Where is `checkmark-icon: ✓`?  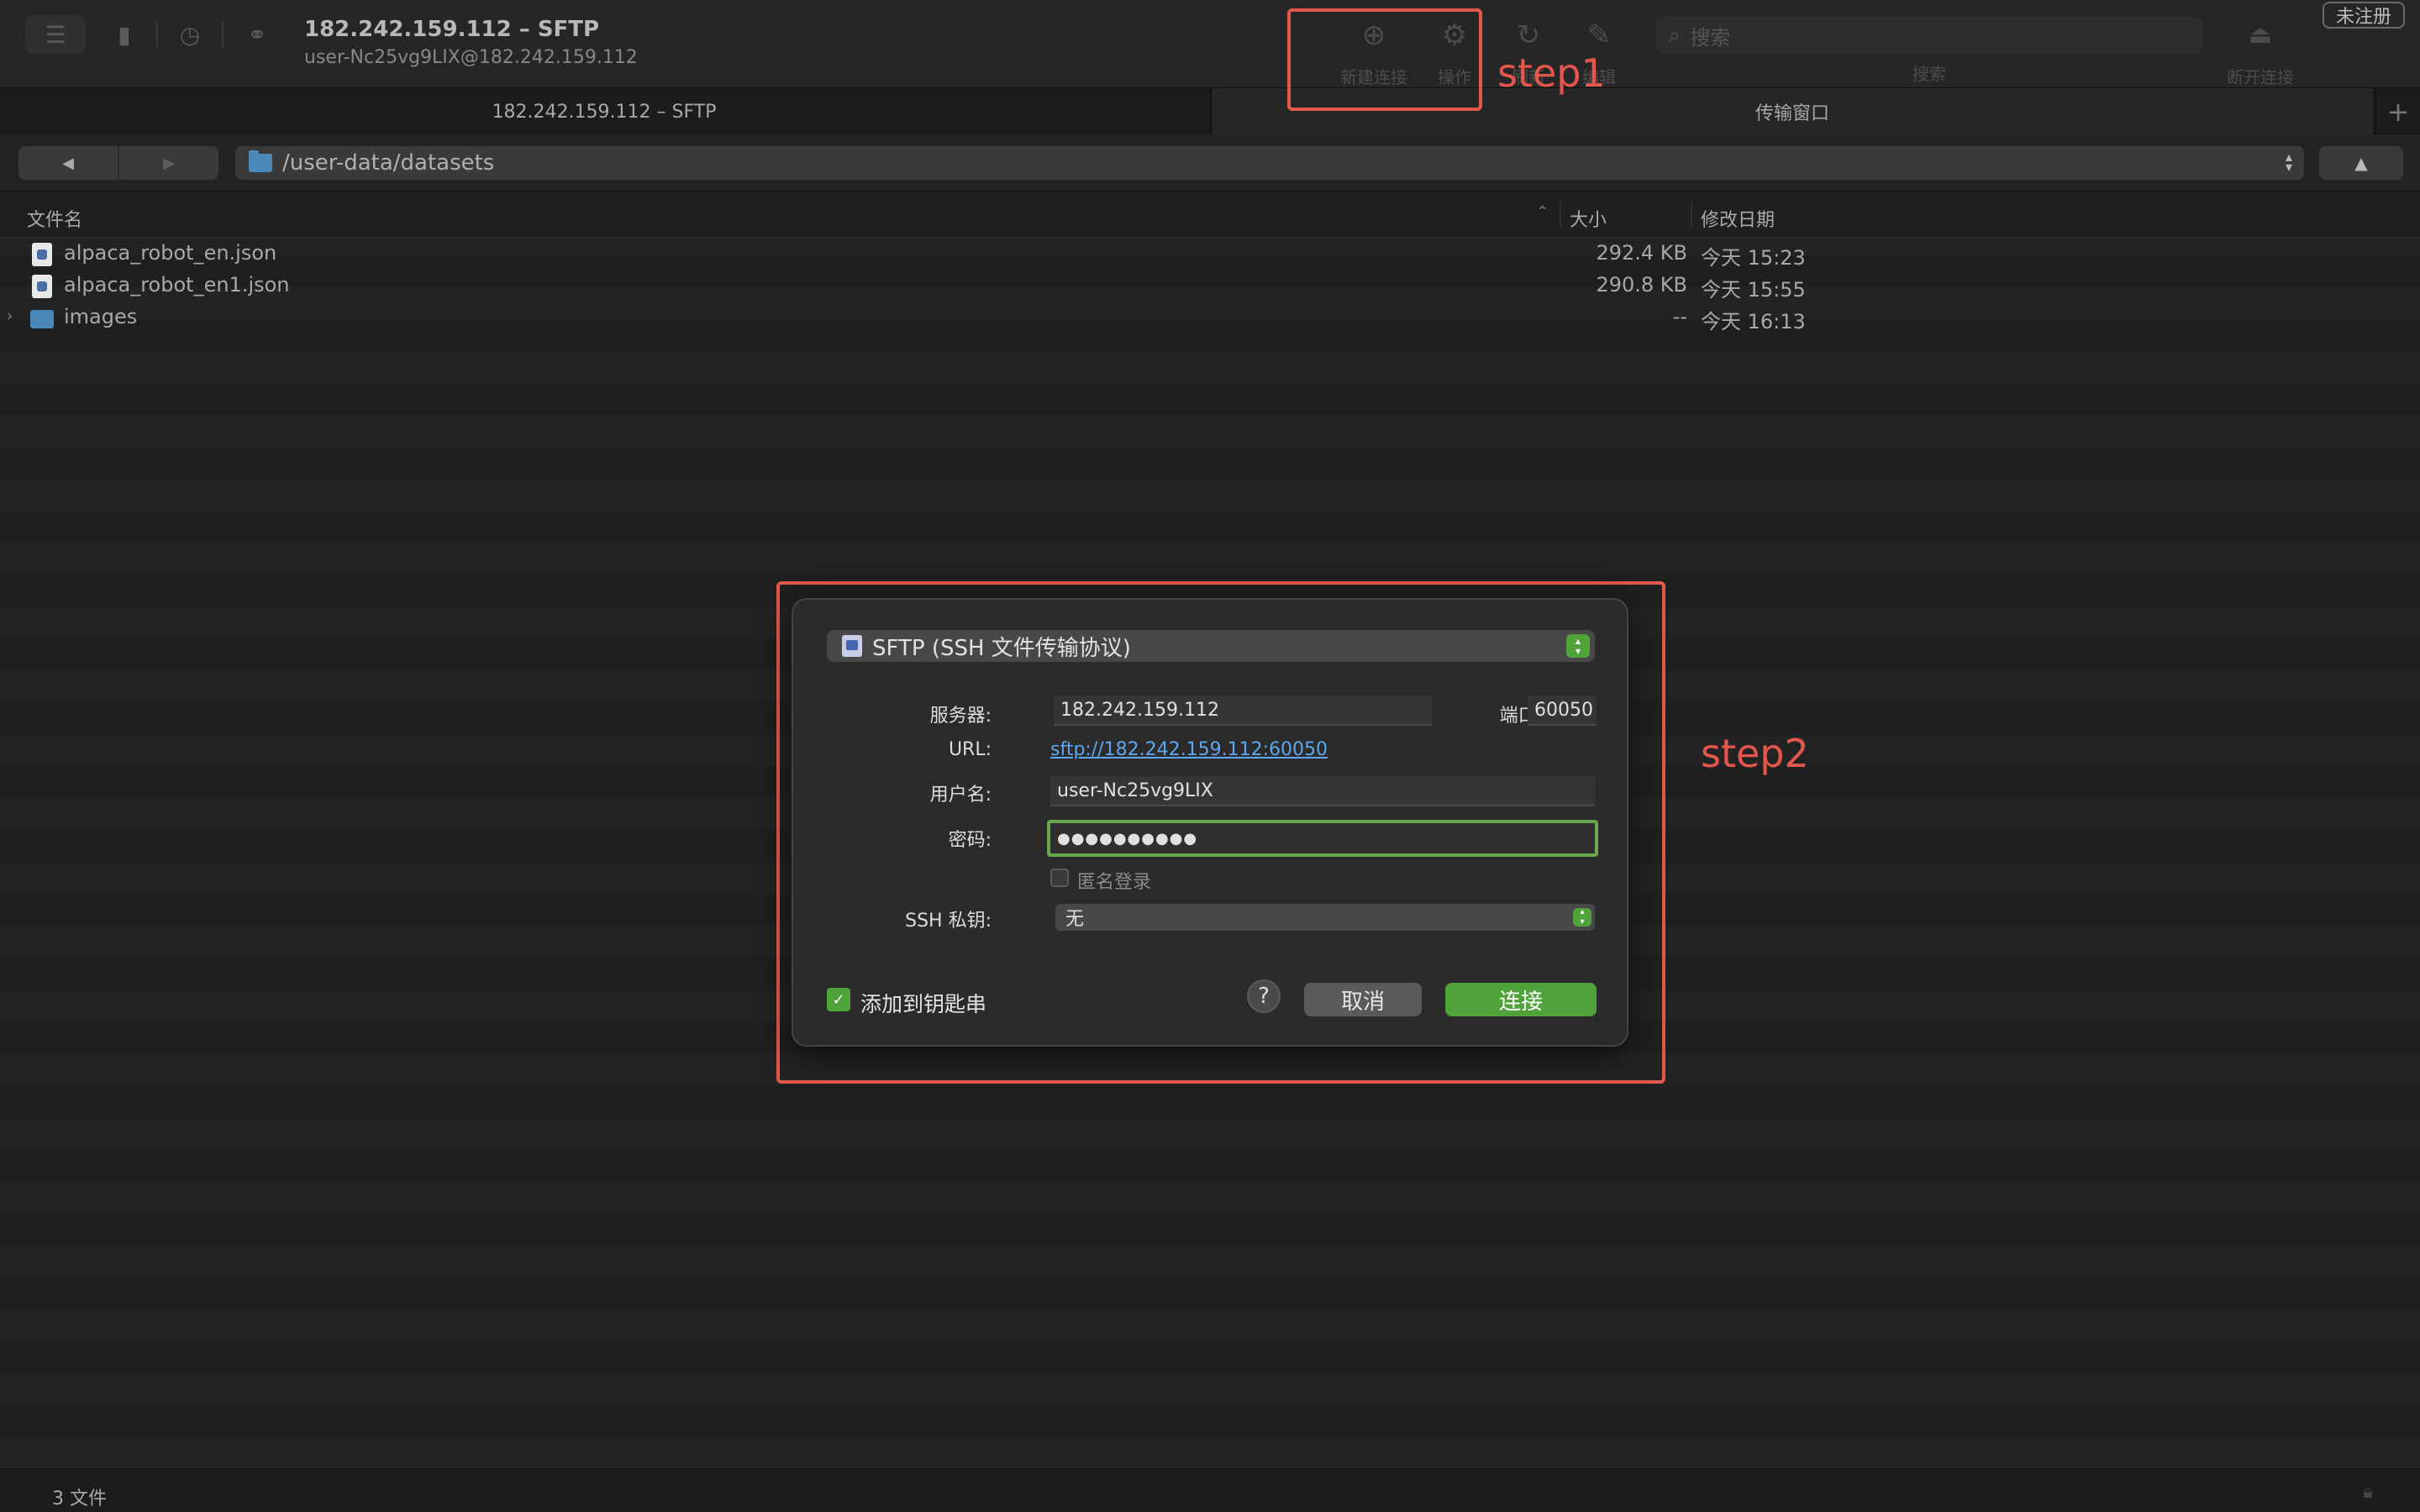
checkmark-icon: ✓ is located at coordinates (839, 999).